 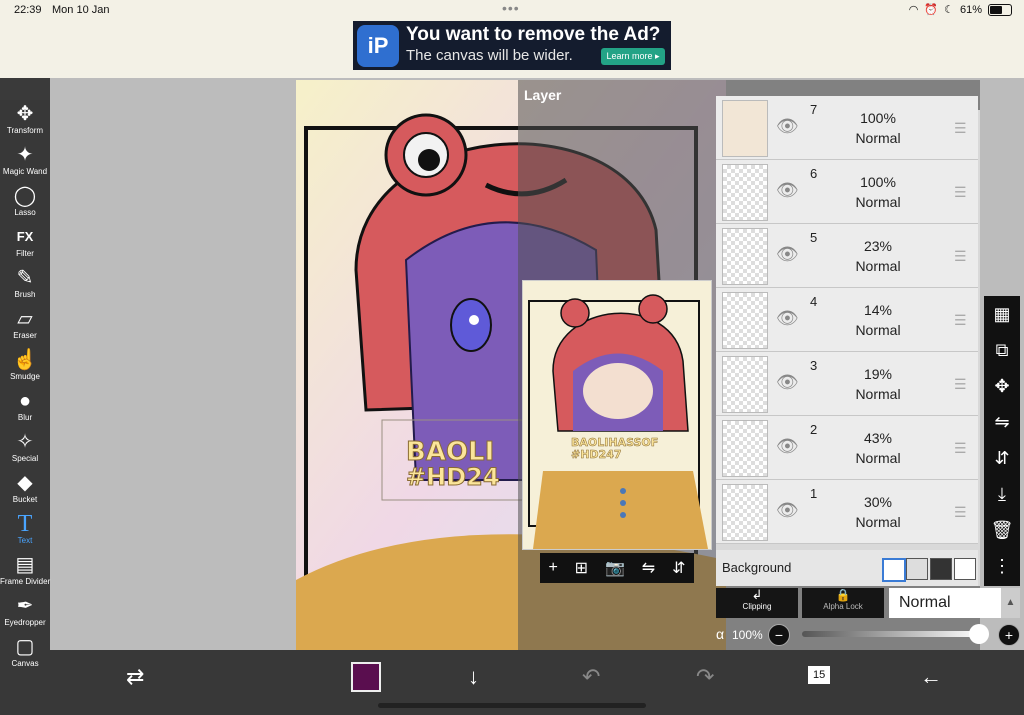 What do you see at coordinates (847, 384) in the screenshot?
I see `layer-row-3: 👁 3 19% Normal ☰` at bounding box center [847, 384].